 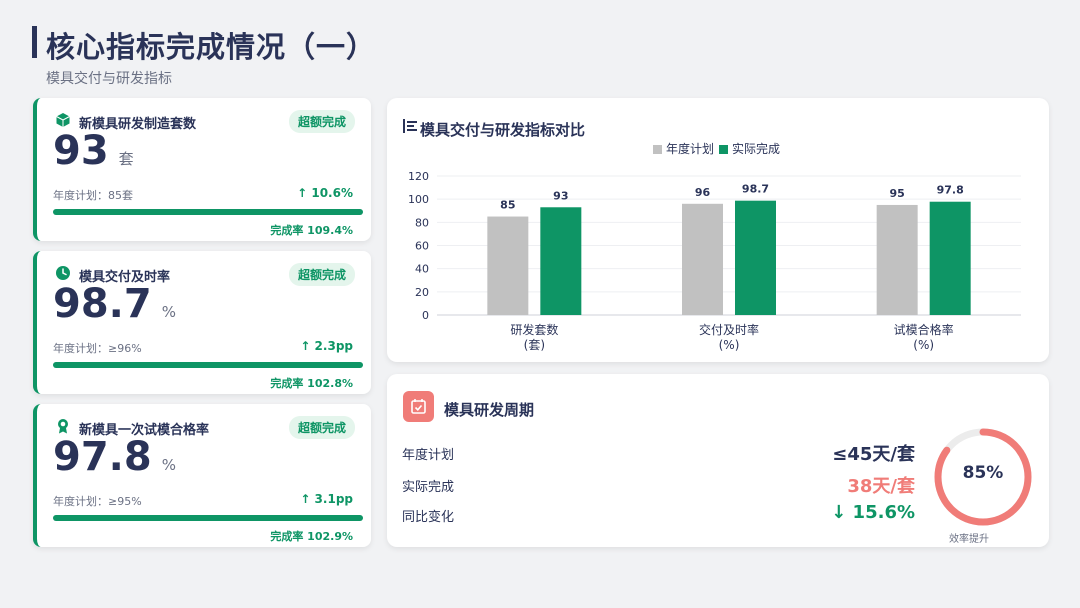 What do you see at coordinates (969, 539) in the screenshot?
I see `ring-caption: 效率提升` at bounding box center [969, 539].